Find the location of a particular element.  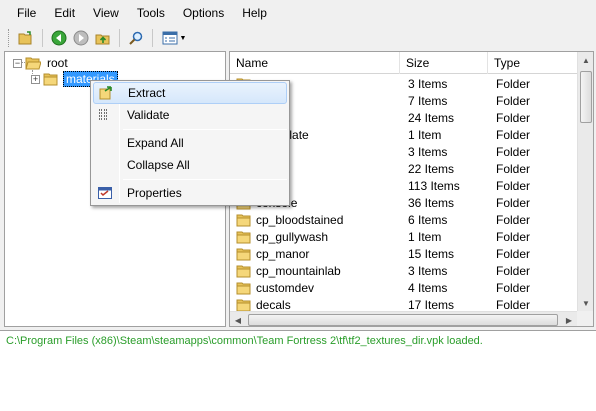

menu-tools: Tools is located at coordinates (151, 13).